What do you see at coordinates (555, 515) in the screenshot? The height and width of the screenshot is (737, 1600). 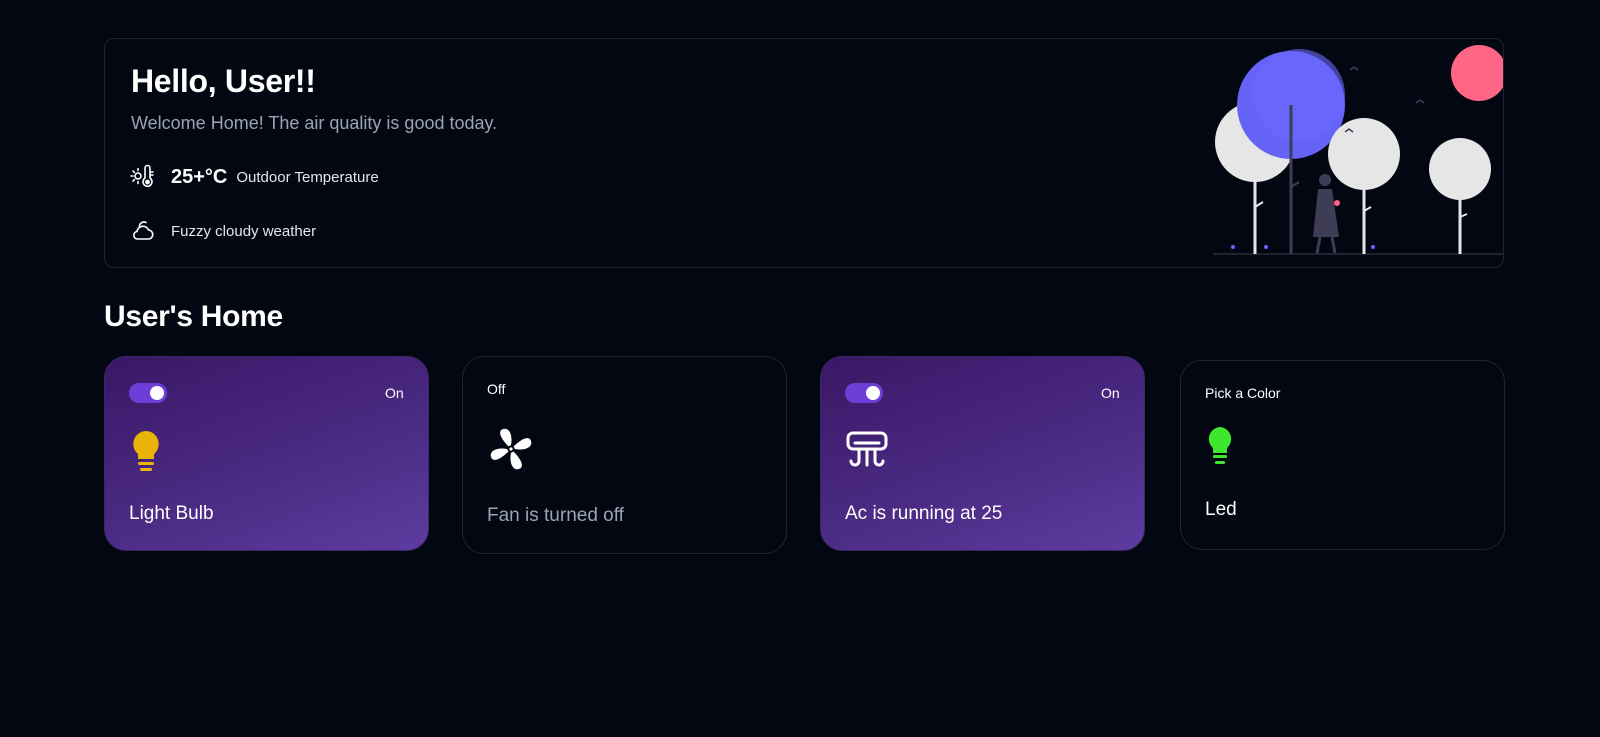 I see `device-name: Fan is turned off` at bounding box center [555, 515].